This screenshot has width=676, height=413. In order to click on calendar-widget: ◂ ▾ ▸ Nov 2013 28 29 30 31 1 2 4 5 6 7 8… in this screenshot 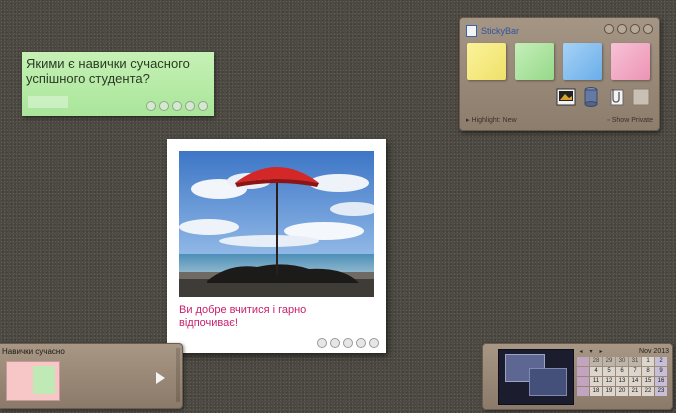, I will do `click(577, 376)`.